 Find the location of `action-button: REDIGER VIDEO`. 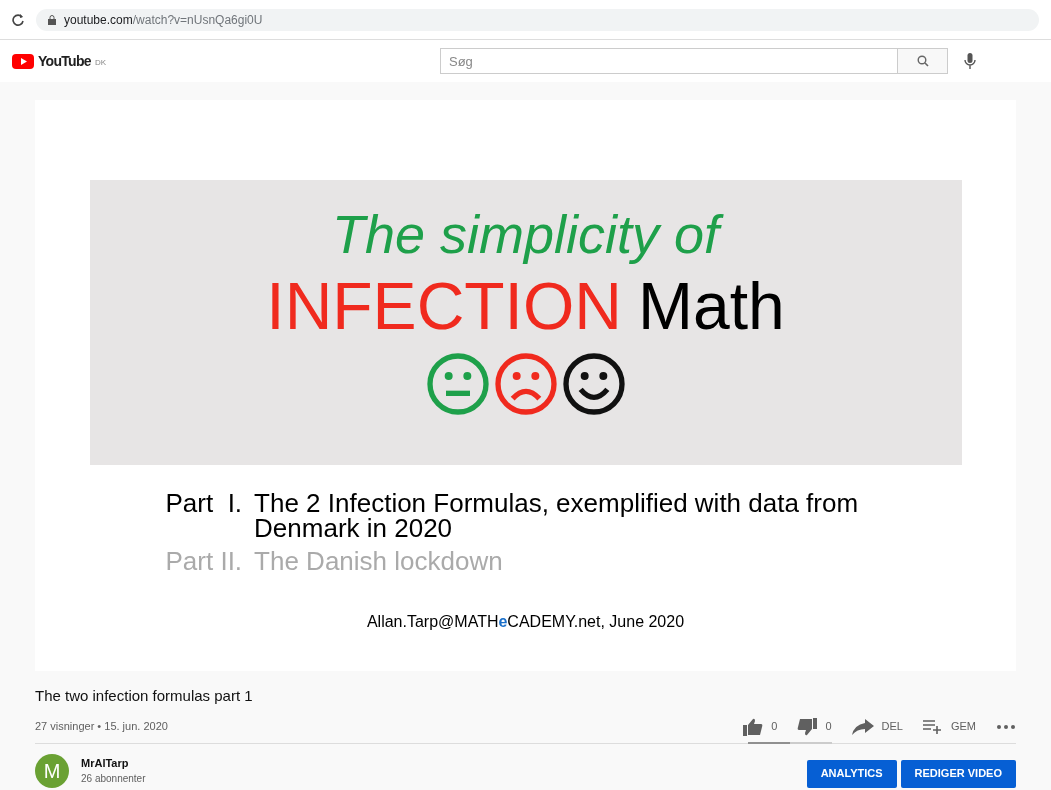

action-button: REDIGER VIDEO is located at coordinates (958, 773).